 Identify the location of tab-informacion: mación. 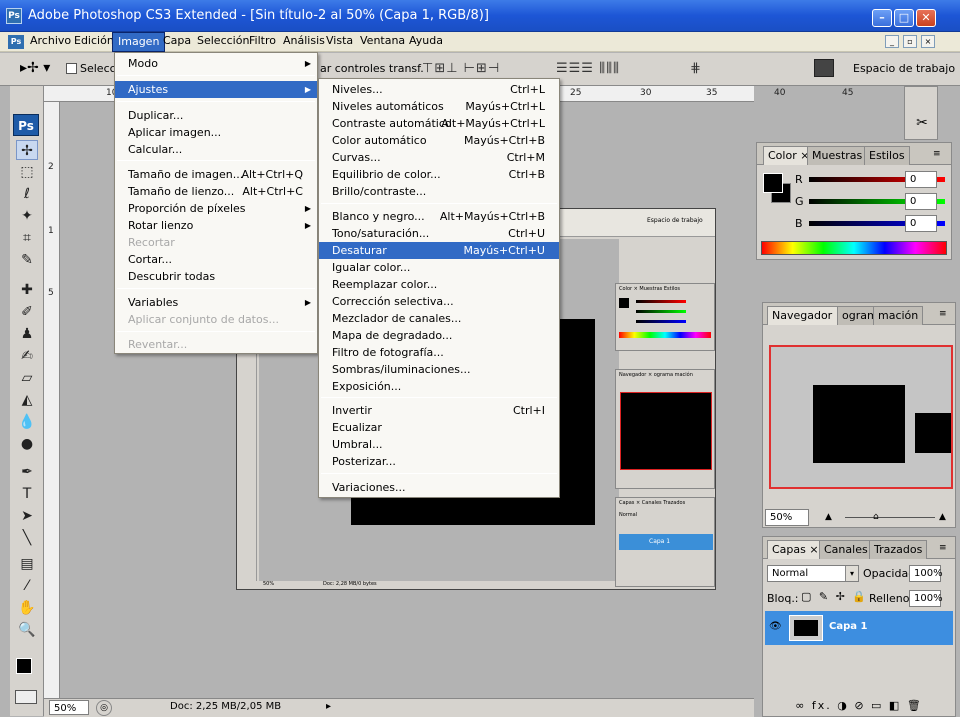
(898, 315).